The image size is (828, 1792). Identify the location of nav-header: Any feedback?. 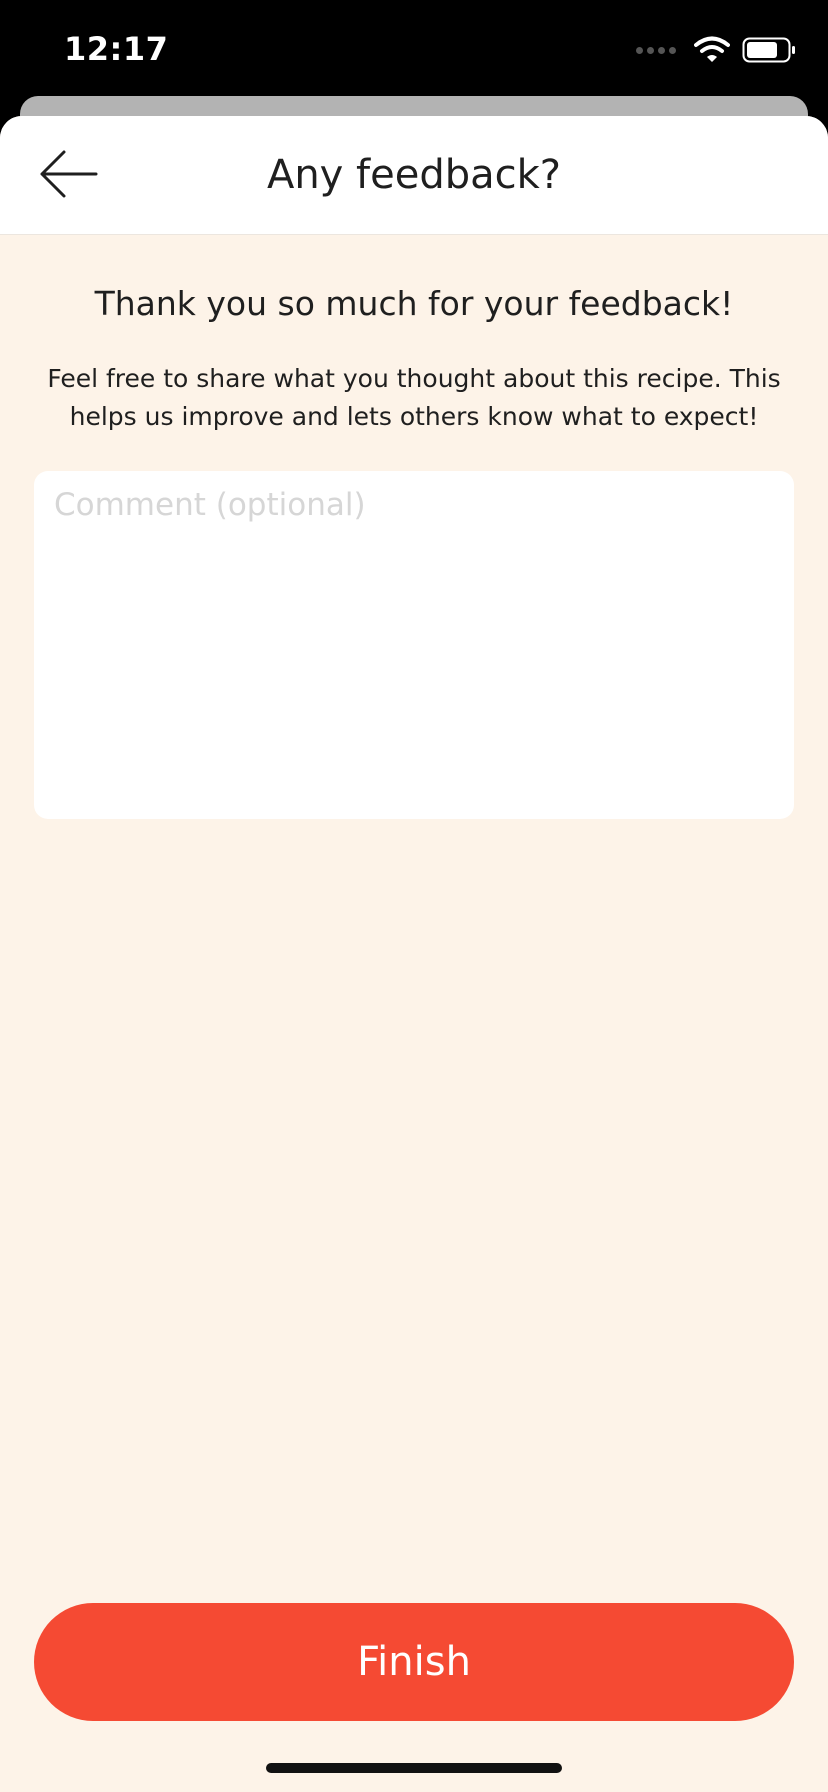
(414, 175).